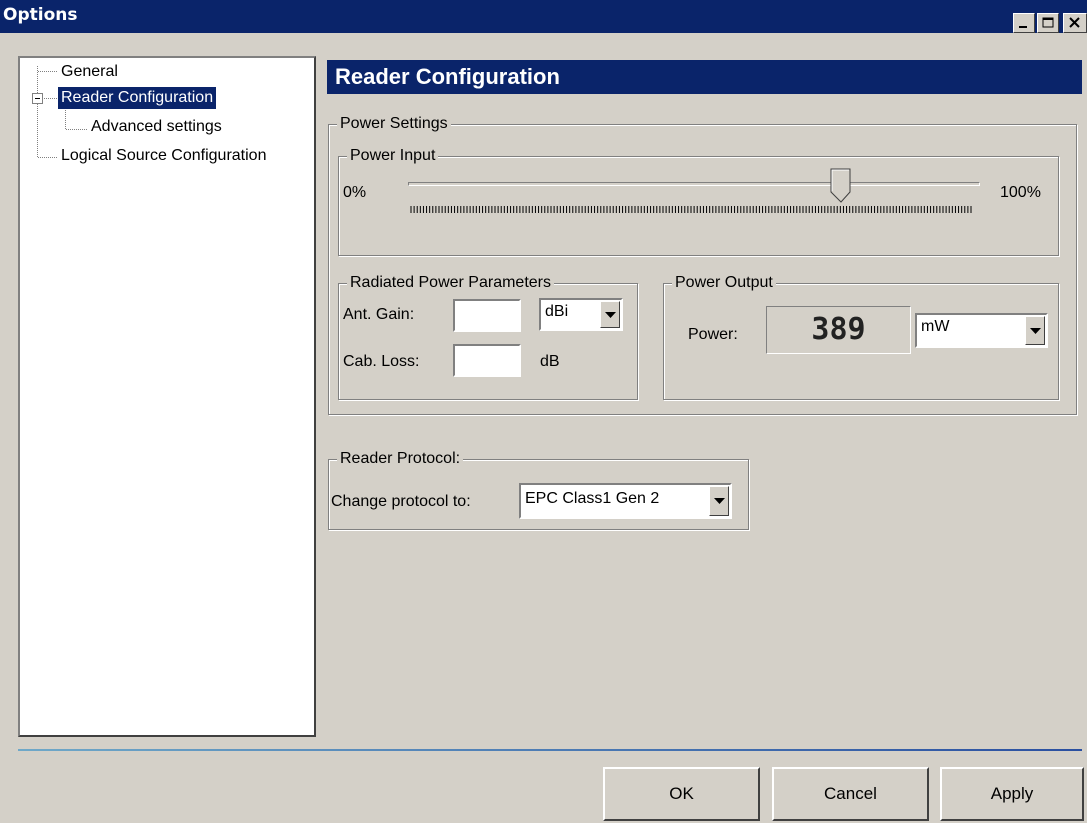  I want to click on close-icon, so click(1074, 22).